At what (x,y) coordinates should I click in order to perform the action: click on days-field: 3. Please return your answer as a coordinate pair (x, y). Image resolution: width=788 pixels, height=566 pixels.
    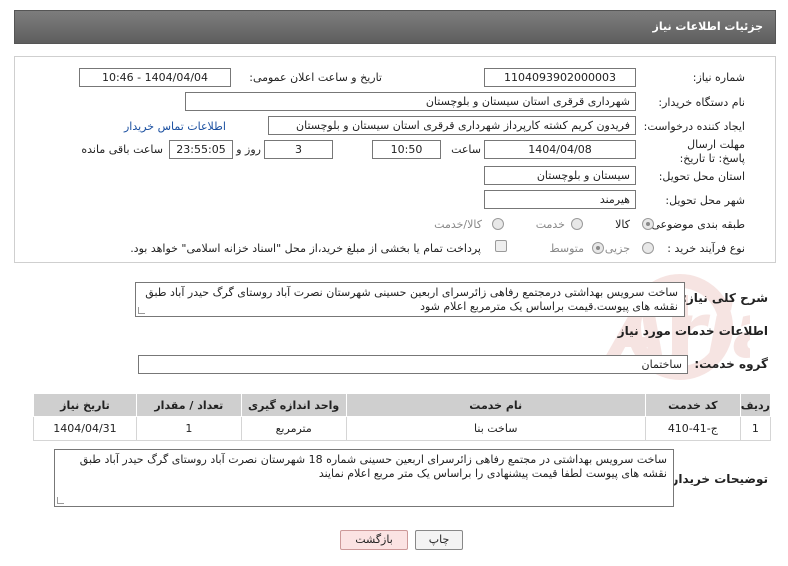
    Looking at the image, I should click on (298, 149).